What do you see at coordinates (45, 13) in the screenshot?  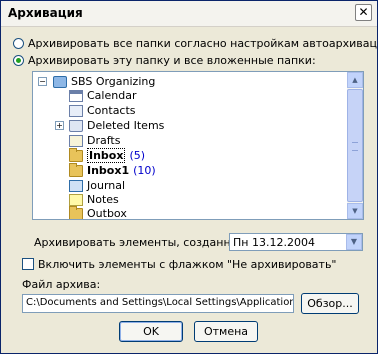 I see `dialog-title: Архивация` at bounding box center [45, 13].